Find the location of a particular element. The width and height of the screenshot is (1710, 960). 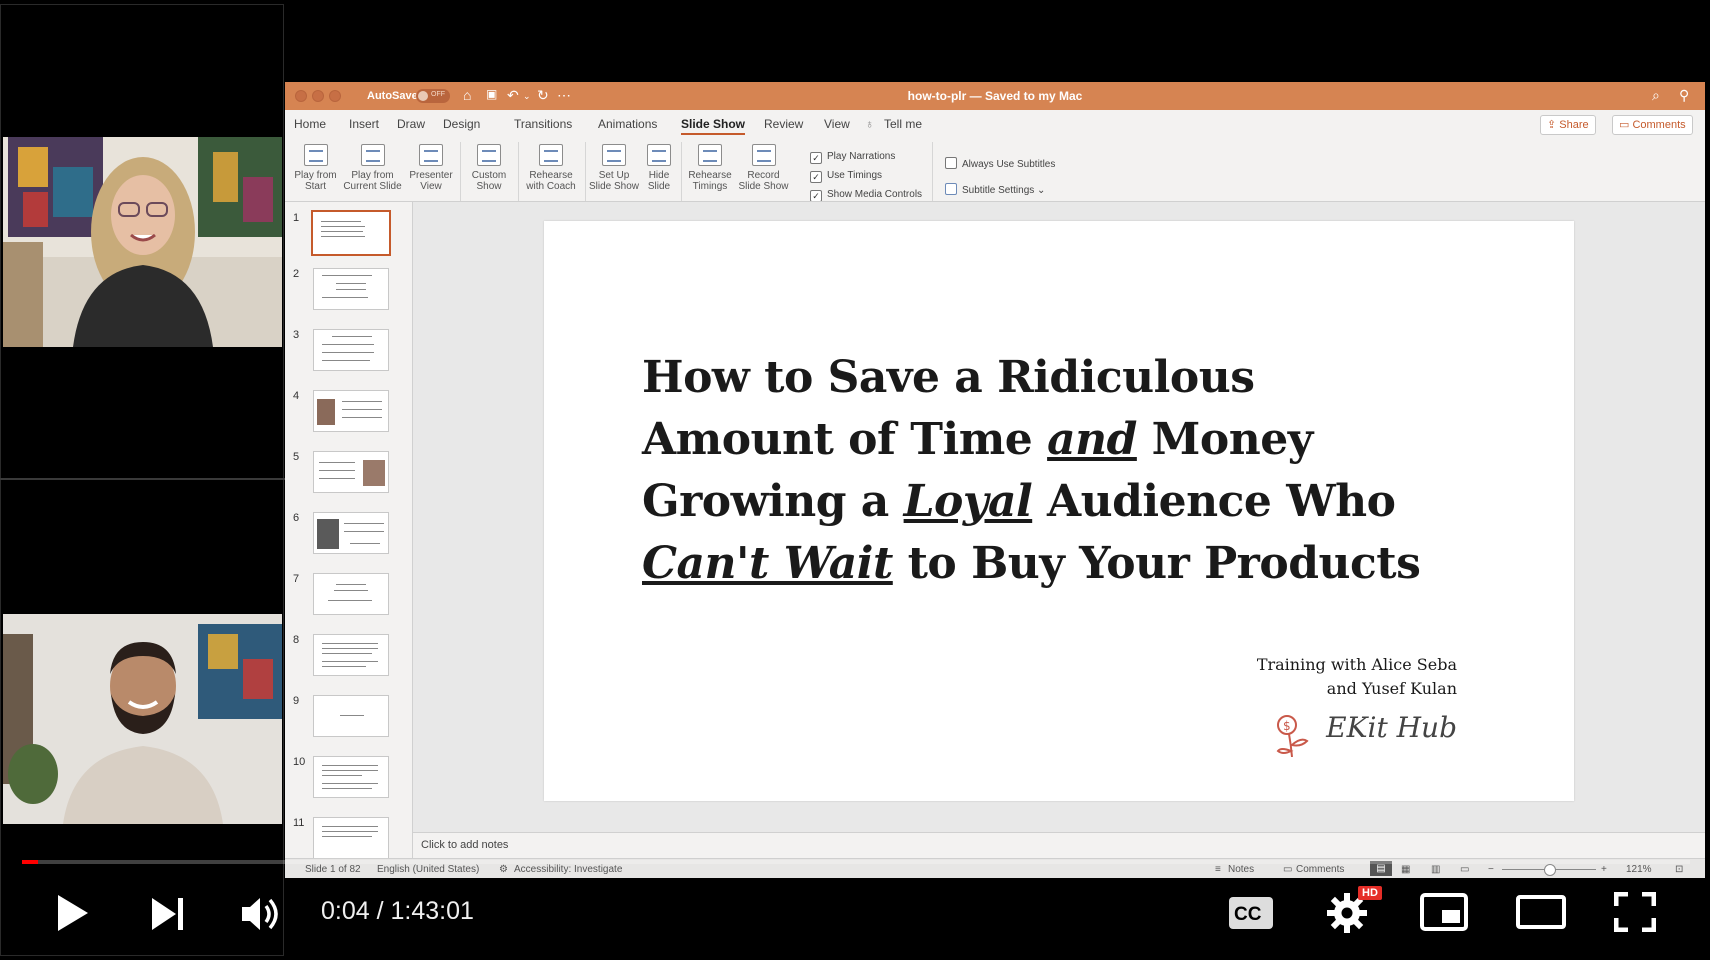

video-progress-bar is located at coordinates (856, 862).